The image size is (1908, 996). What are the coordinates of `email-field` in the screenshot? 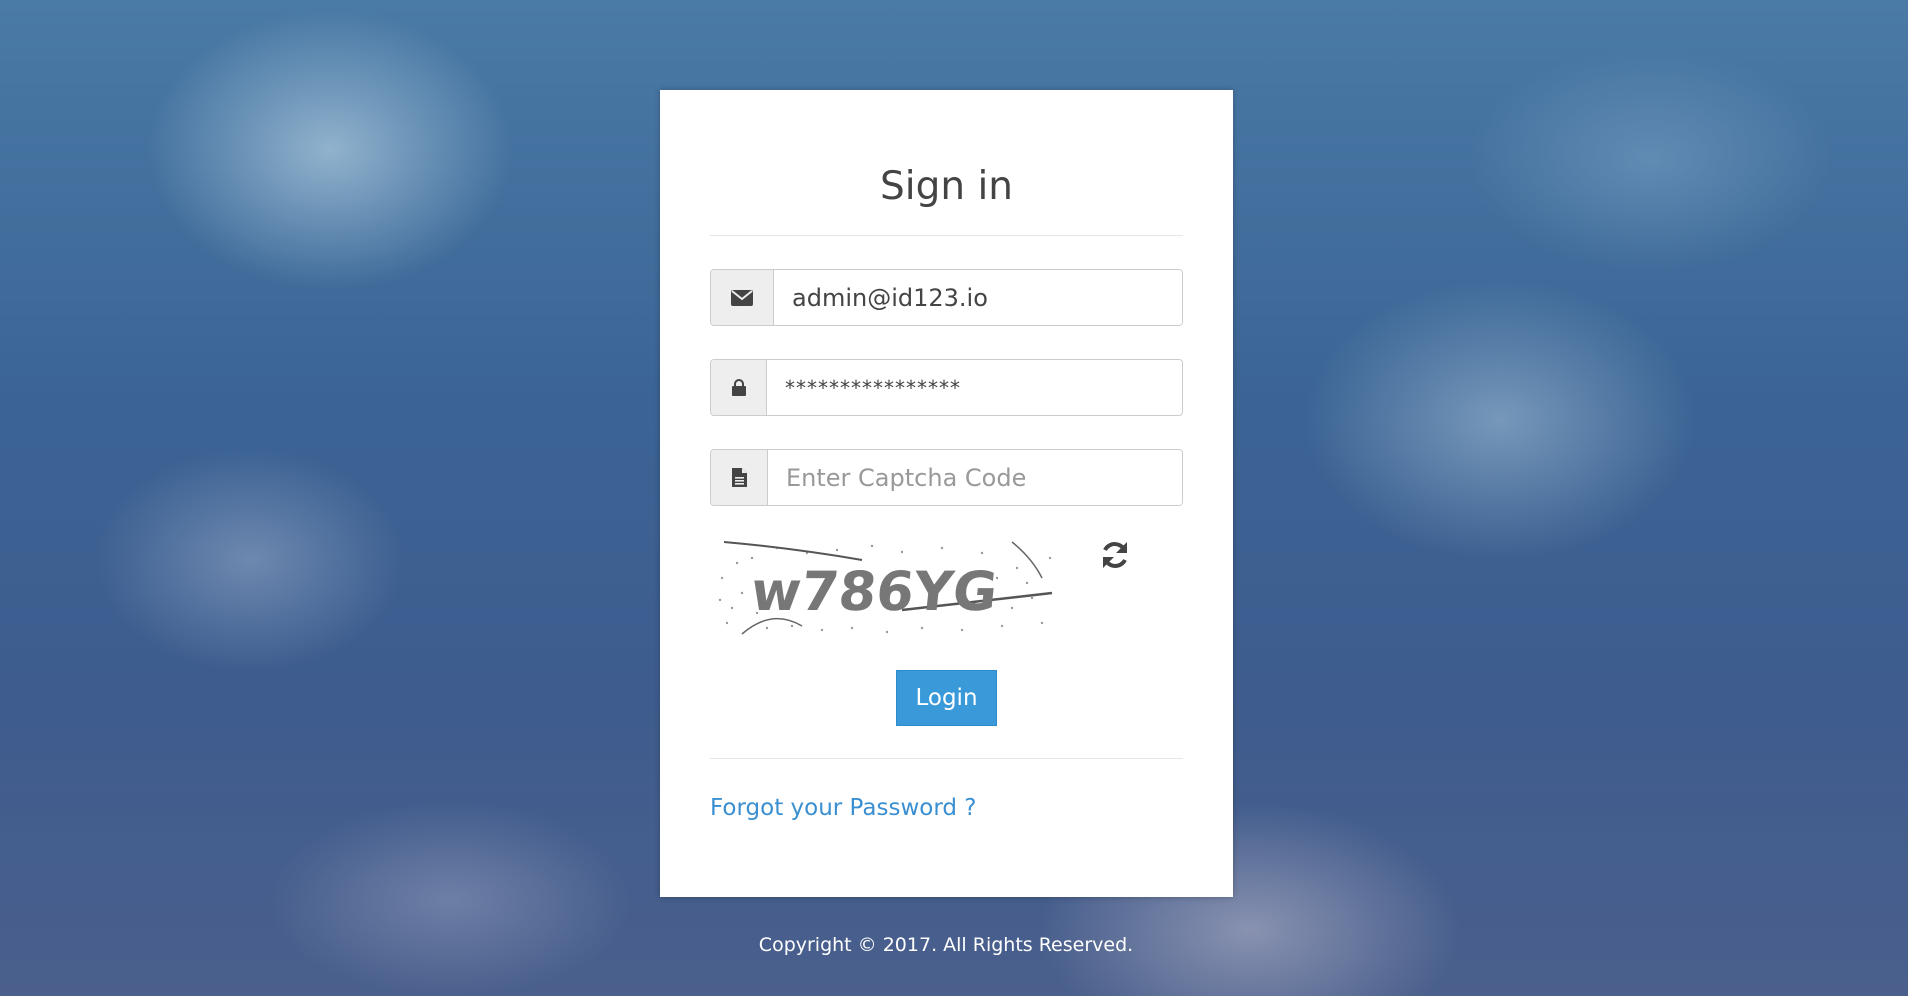 It's located at (978, 297).